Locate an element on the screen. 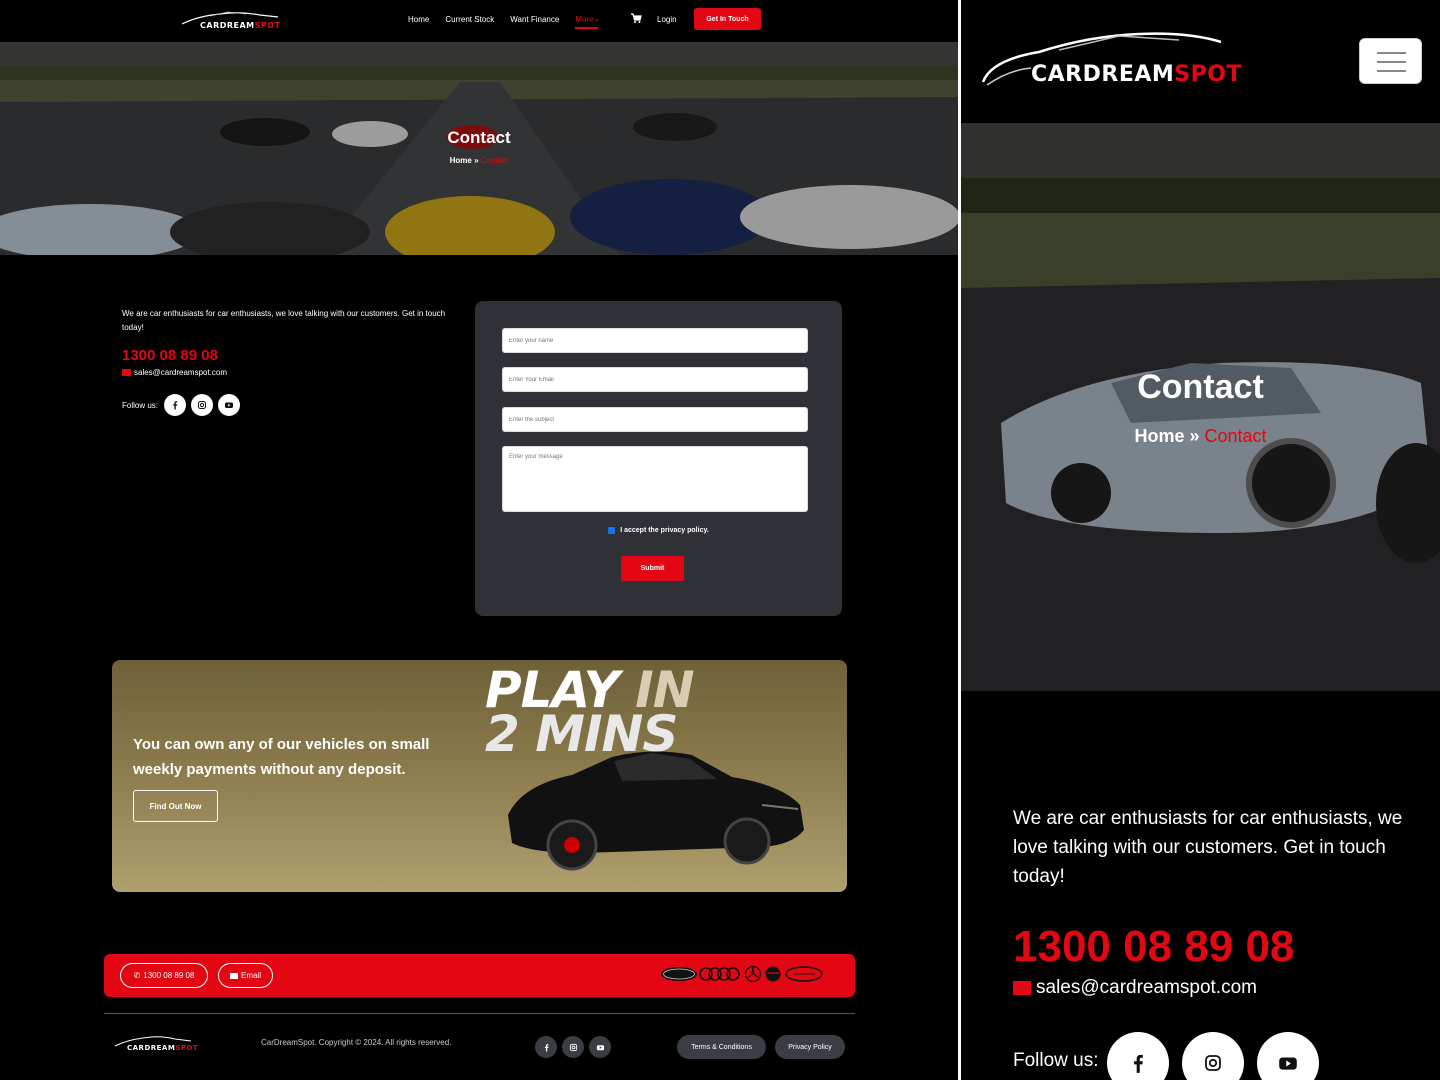 The image size is (1440, 1080). footer-contact-bar: ✆ 1300 08 89 08 Email is located at coordinates (479, 975).